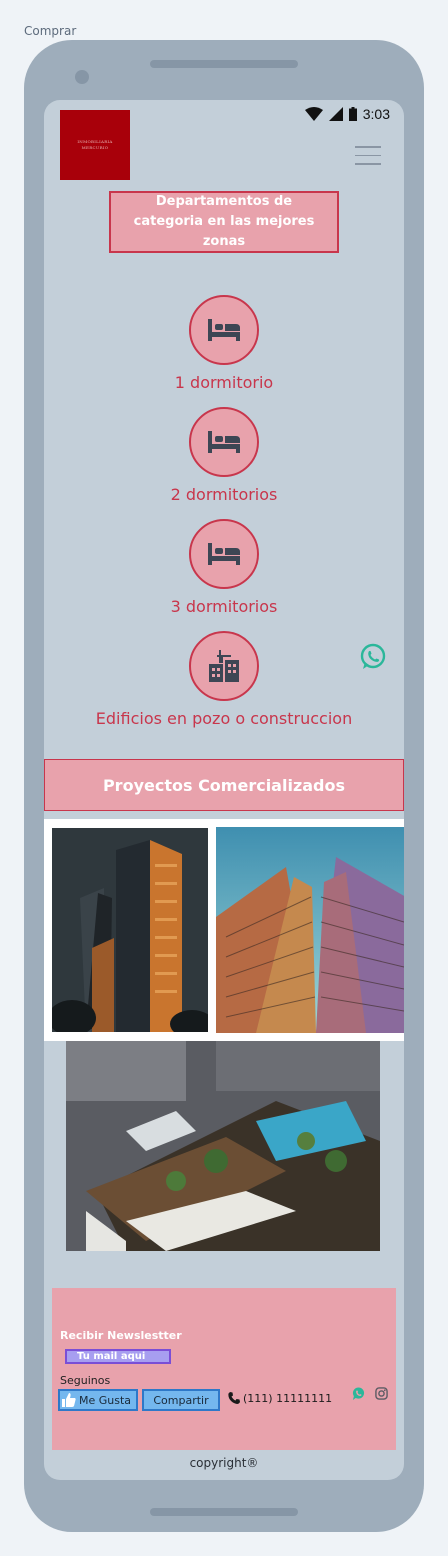 The image size is (448, 1556). I want to click on category-3-dormitorios: 3 dormitorios, so click(224, 567).